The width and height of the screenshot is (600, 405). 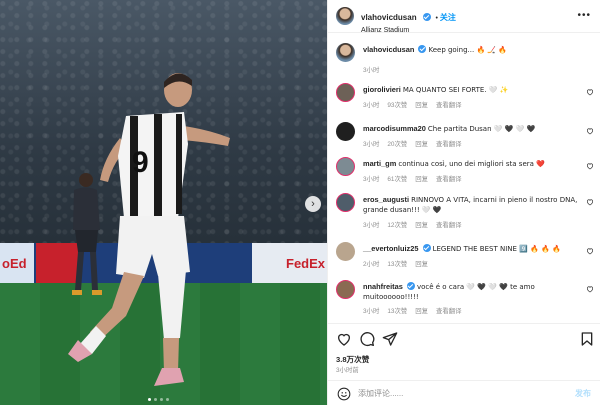 I want to click on comment-text: Che partita Dusan 🤍 🖤 🤍 🖤, so click(x=481, y=129).